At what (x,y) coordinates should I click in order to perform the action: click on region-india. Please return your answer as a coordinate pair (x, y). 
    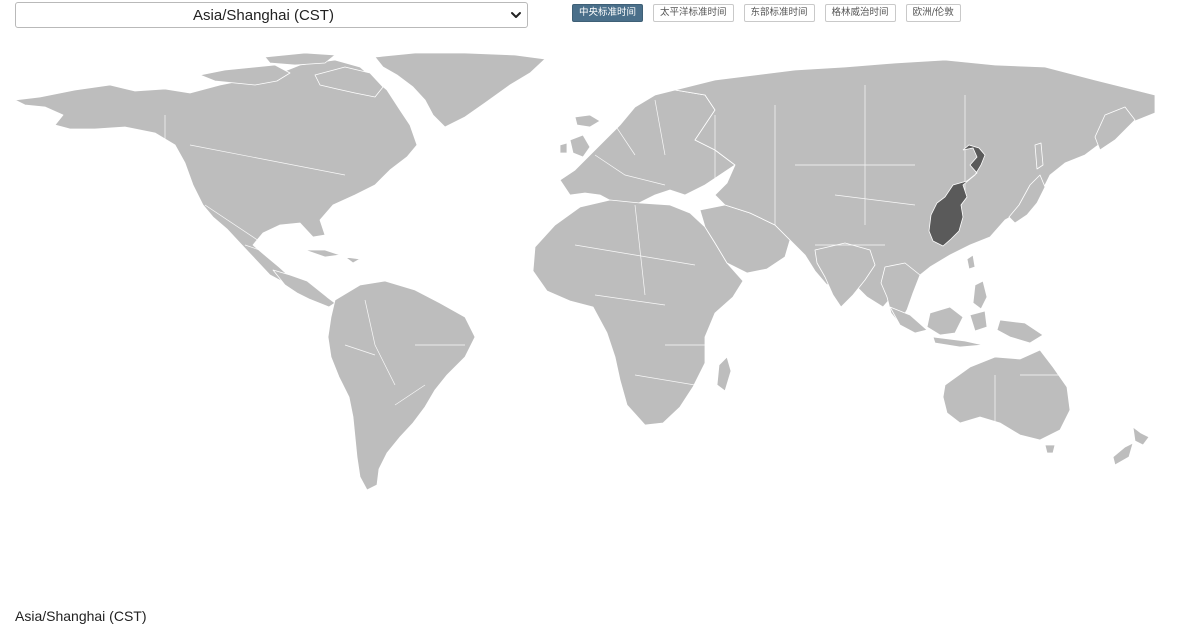
    Looking at the image, I should click on (845, 275).